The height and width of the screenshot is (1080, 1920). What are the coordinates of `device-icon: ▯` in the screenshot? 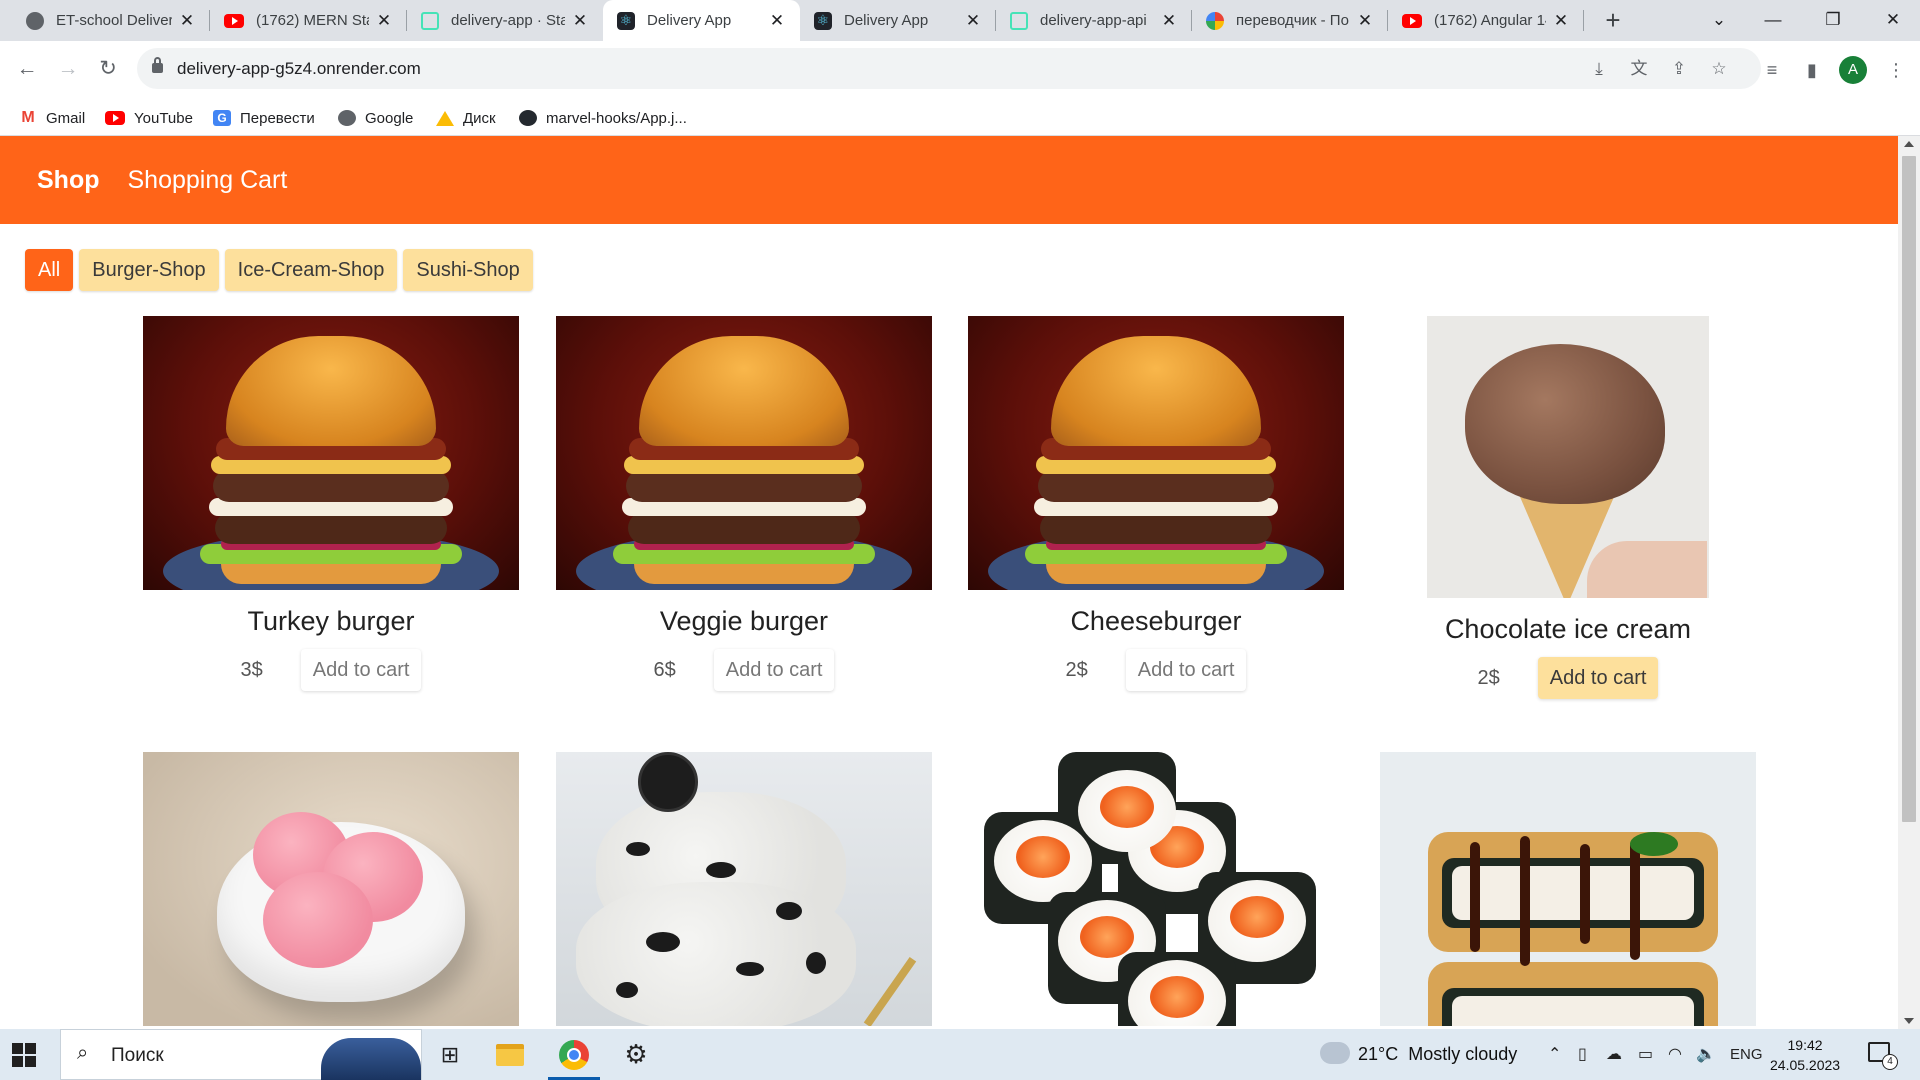 It's located at (1582, 1054).